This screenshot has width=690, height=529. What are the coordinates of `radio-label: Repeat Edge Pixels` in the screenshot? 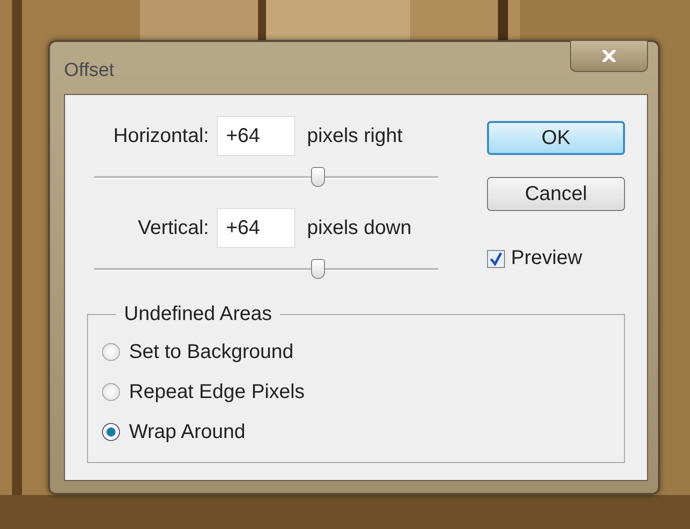 It's located at (217, 392).